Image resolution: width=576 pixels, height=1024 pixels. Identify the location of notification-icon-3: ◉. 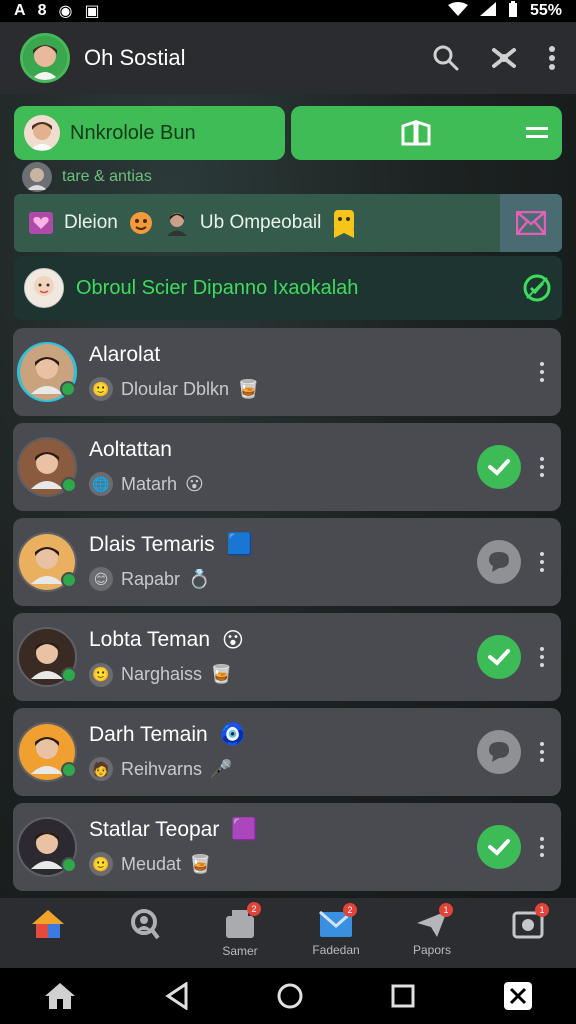
(65, 11).